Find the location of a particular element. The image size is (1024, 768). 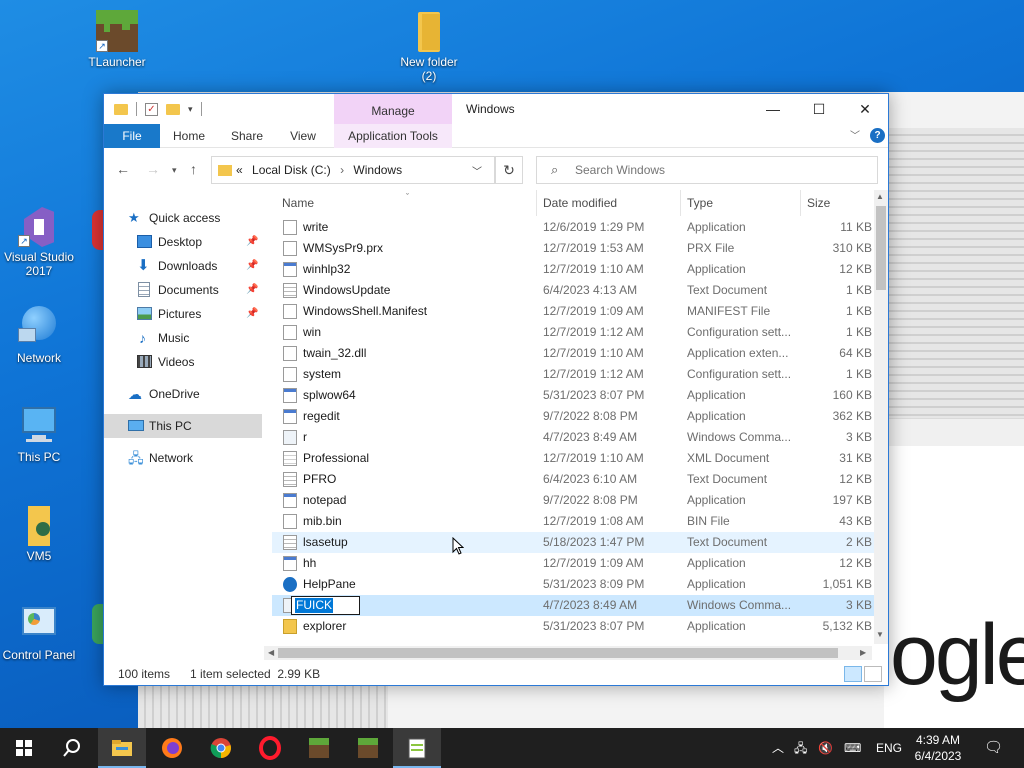

large-icons-view-icon is located at coordinates (873, 674).